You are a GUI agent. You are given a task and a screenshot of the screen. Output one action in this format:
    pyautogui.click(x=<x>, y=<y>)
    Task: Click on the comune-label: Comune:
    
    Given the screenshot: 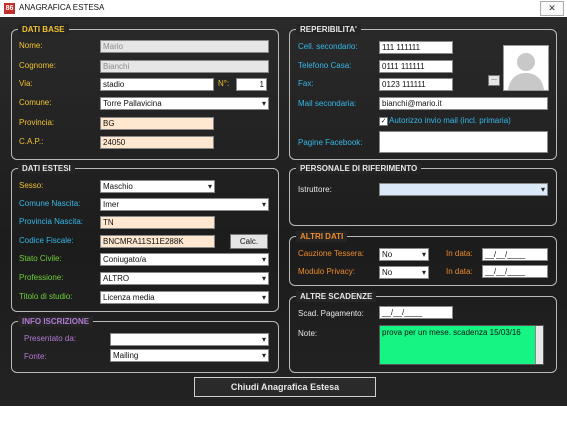 What is the action you would take?
    pyautogui.click(x=35, y=102)
    